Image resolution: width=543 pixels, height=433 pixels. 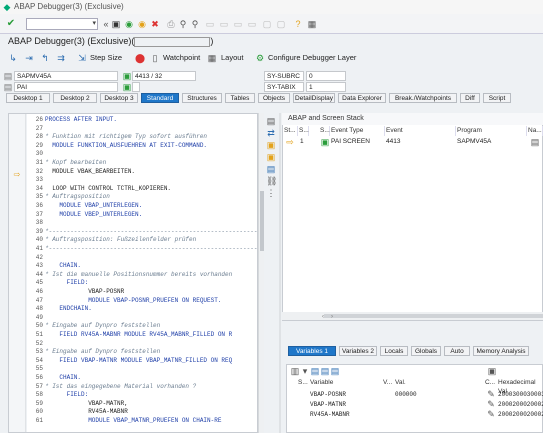 What do you see at coordinates (314, 98) in the screenshot?
I see `tab-detail-display: DetailDisplay` at bounding box center [314, 98].